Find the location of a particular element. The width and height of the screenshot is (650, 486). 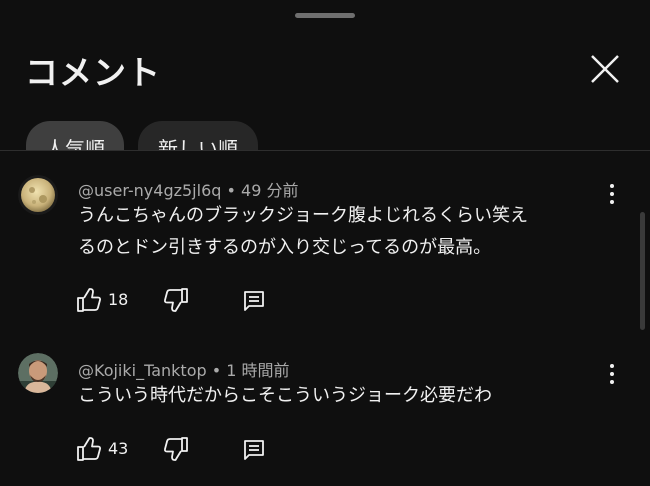

moon-avatar is located at coordinates (38, 195).